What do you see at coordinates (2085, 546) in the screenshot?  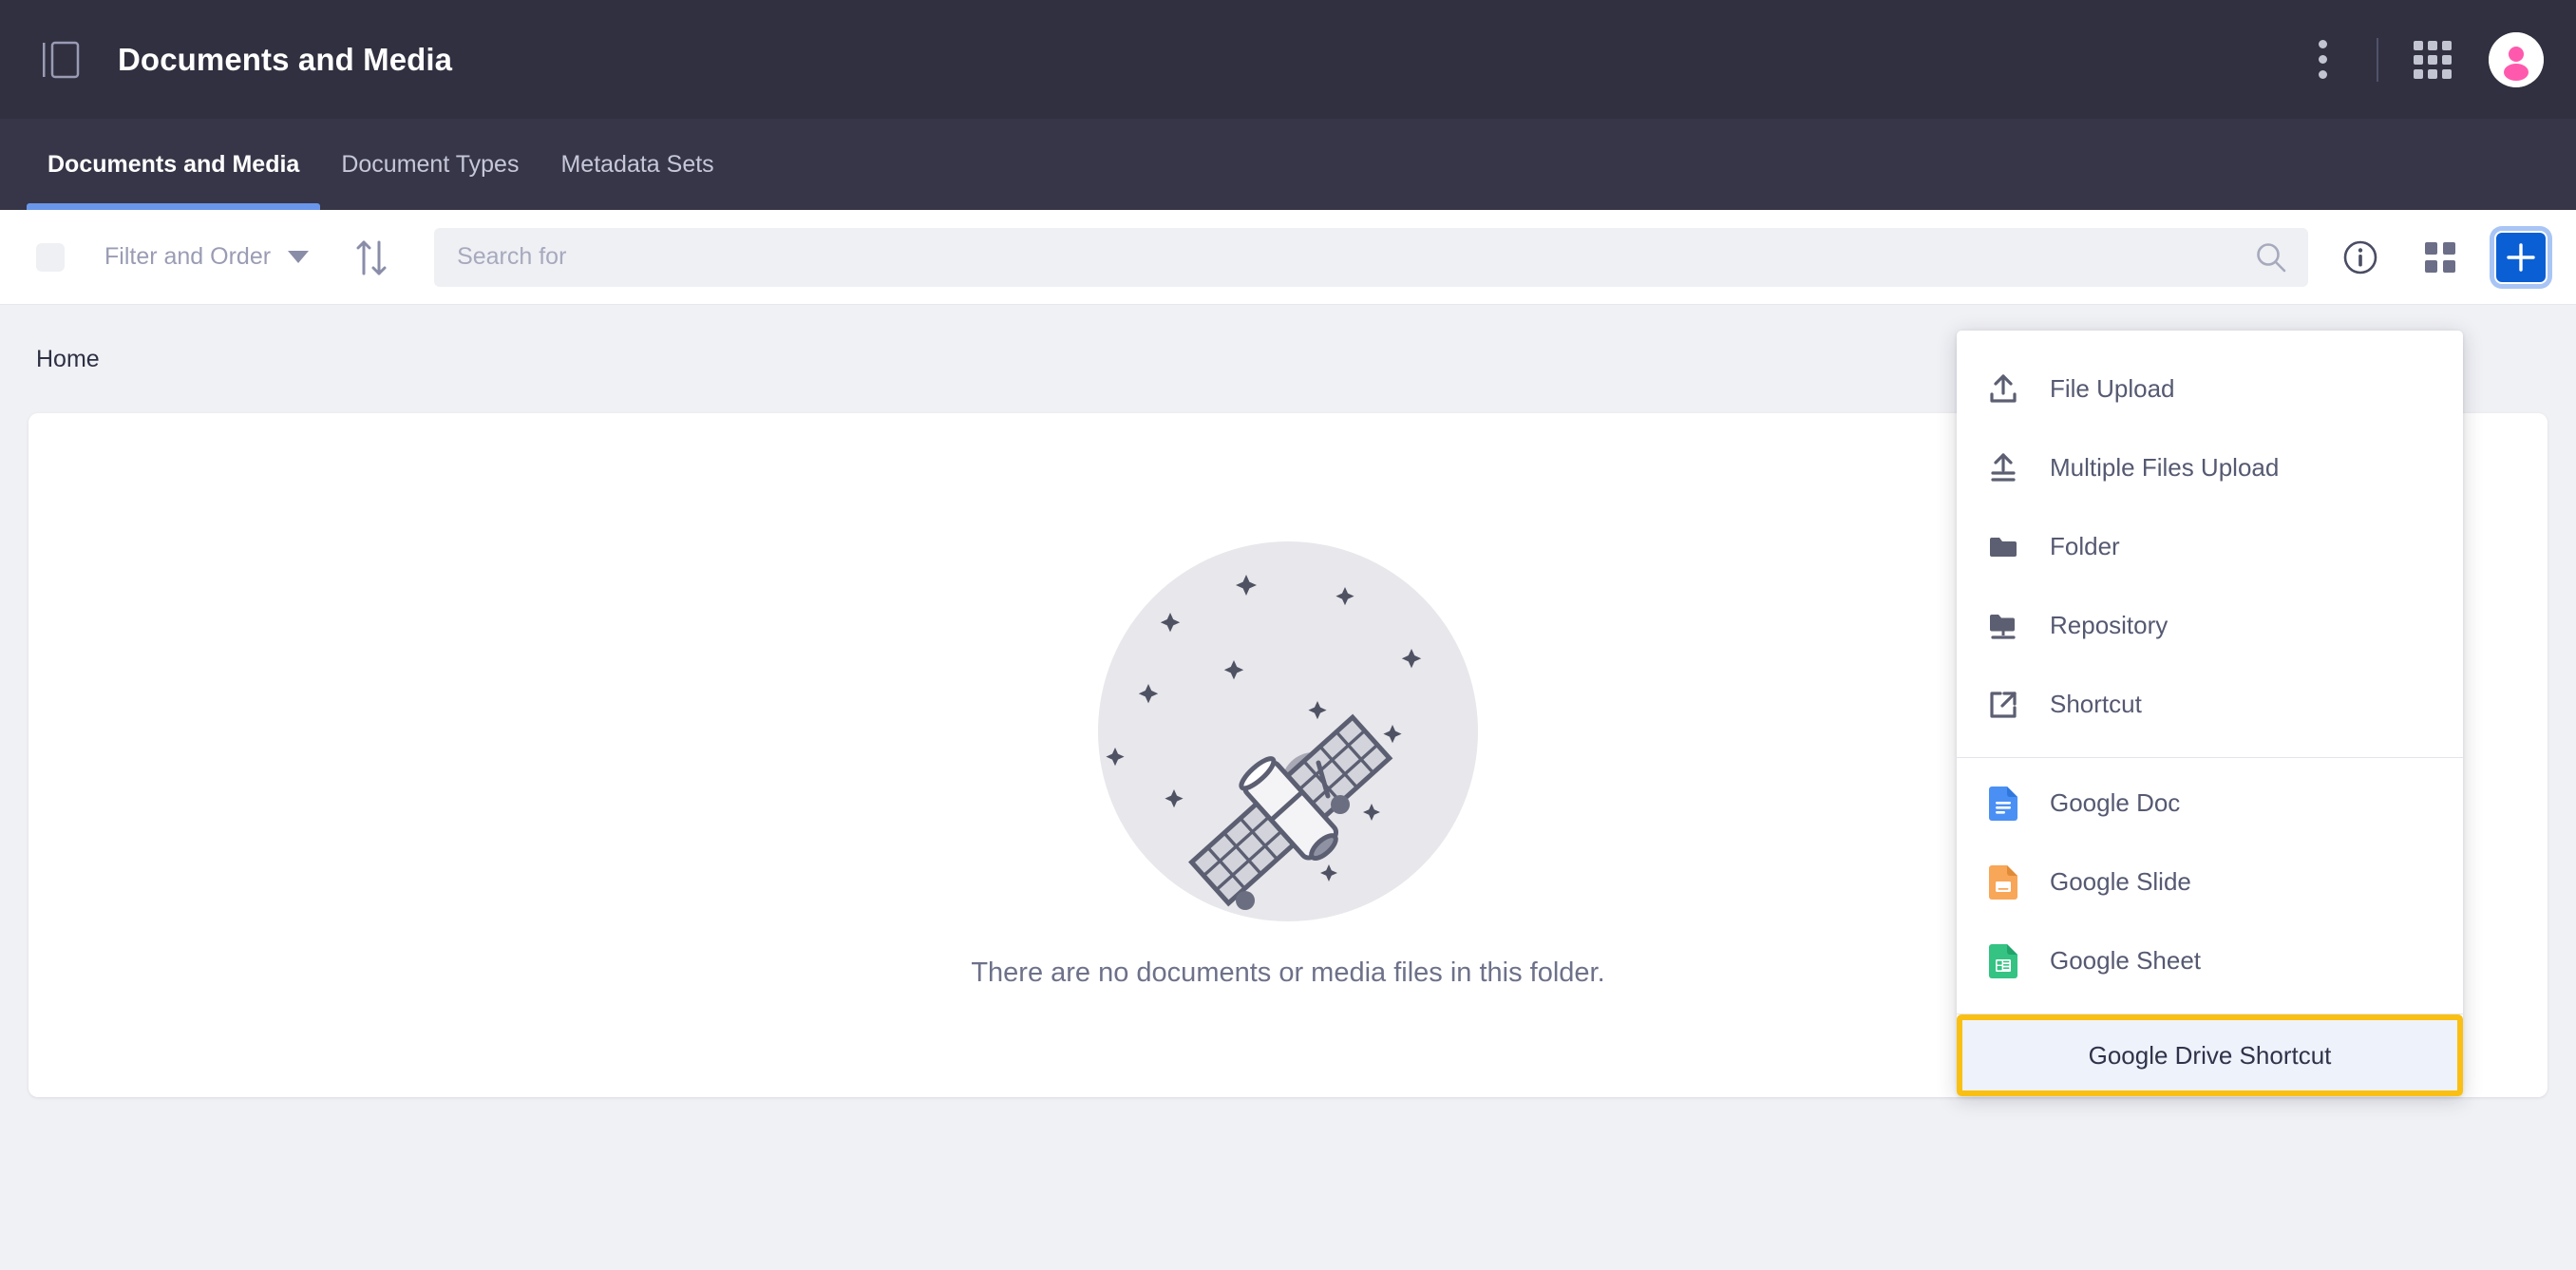 I see `menu-item-label: Folder` at bounding box center [2085, 546].